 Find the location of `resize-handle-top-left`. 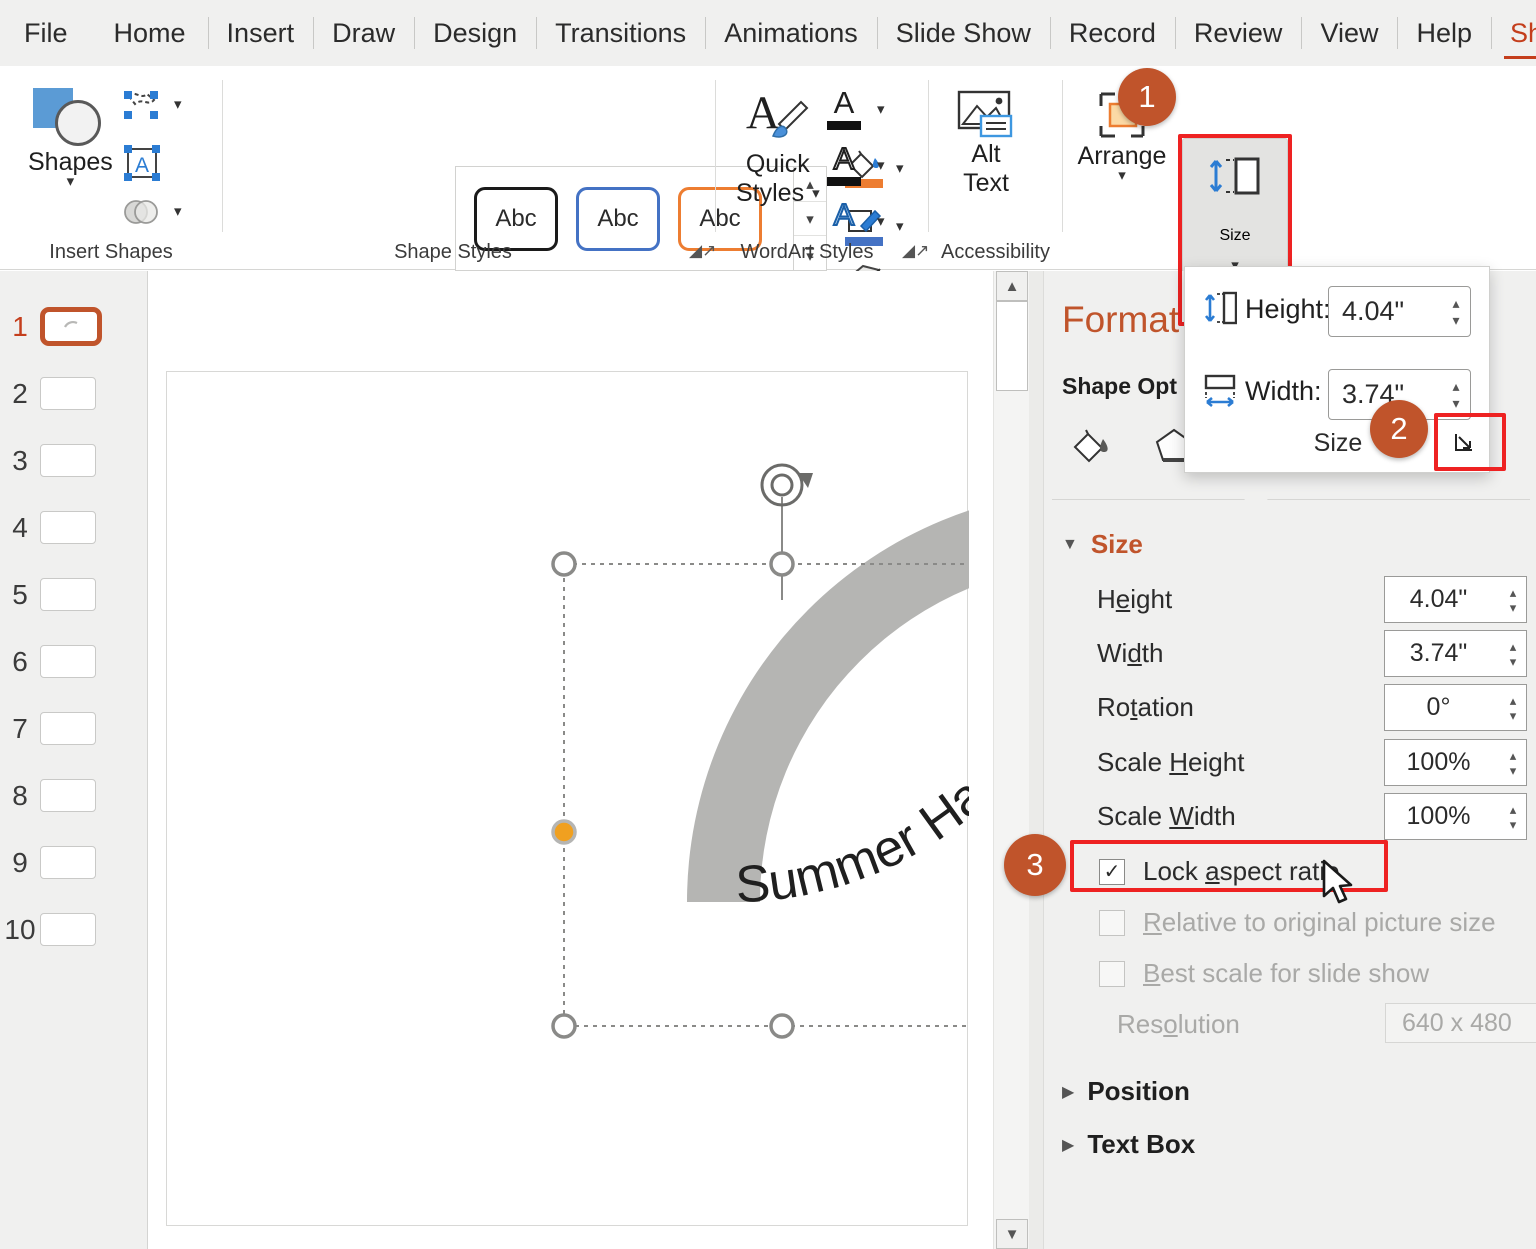

resize-handle-top-left is located at coordinates (564, 564).